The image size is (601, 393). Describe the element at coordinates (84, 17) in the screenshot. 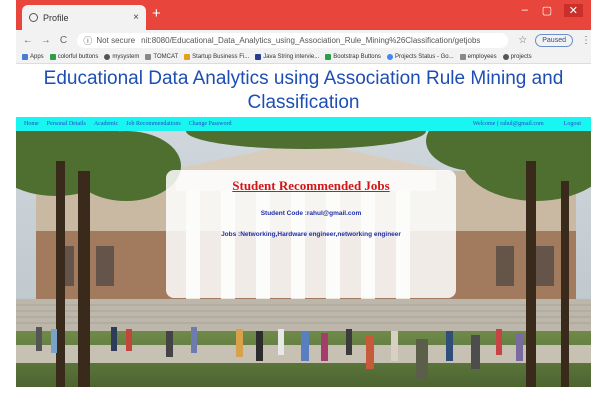

I see `tab-profile: Profile ×` at that location.